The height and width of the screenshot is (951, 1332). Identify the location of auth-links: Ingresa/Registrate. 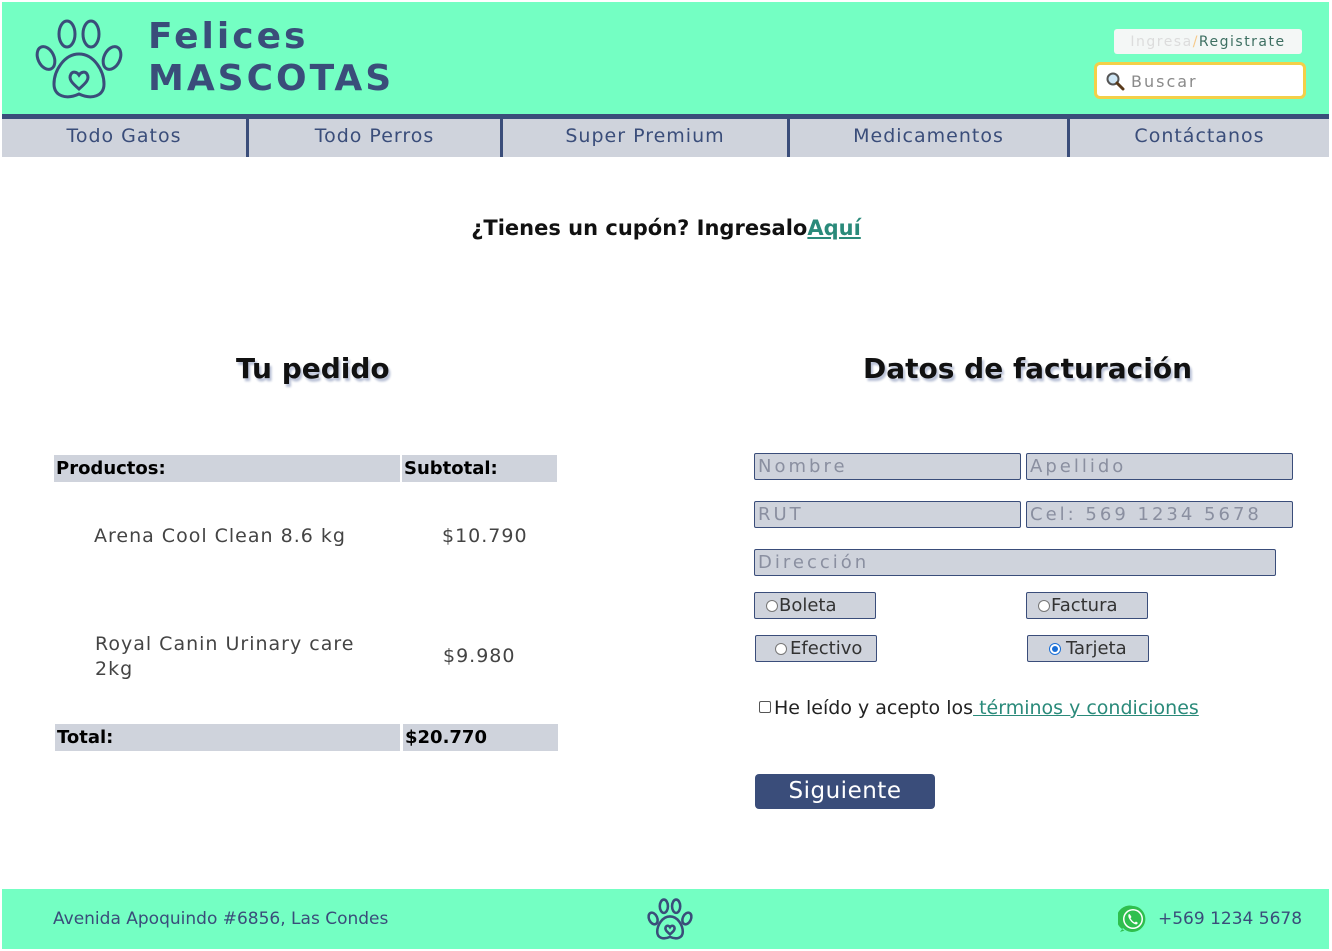
(1208, 41).